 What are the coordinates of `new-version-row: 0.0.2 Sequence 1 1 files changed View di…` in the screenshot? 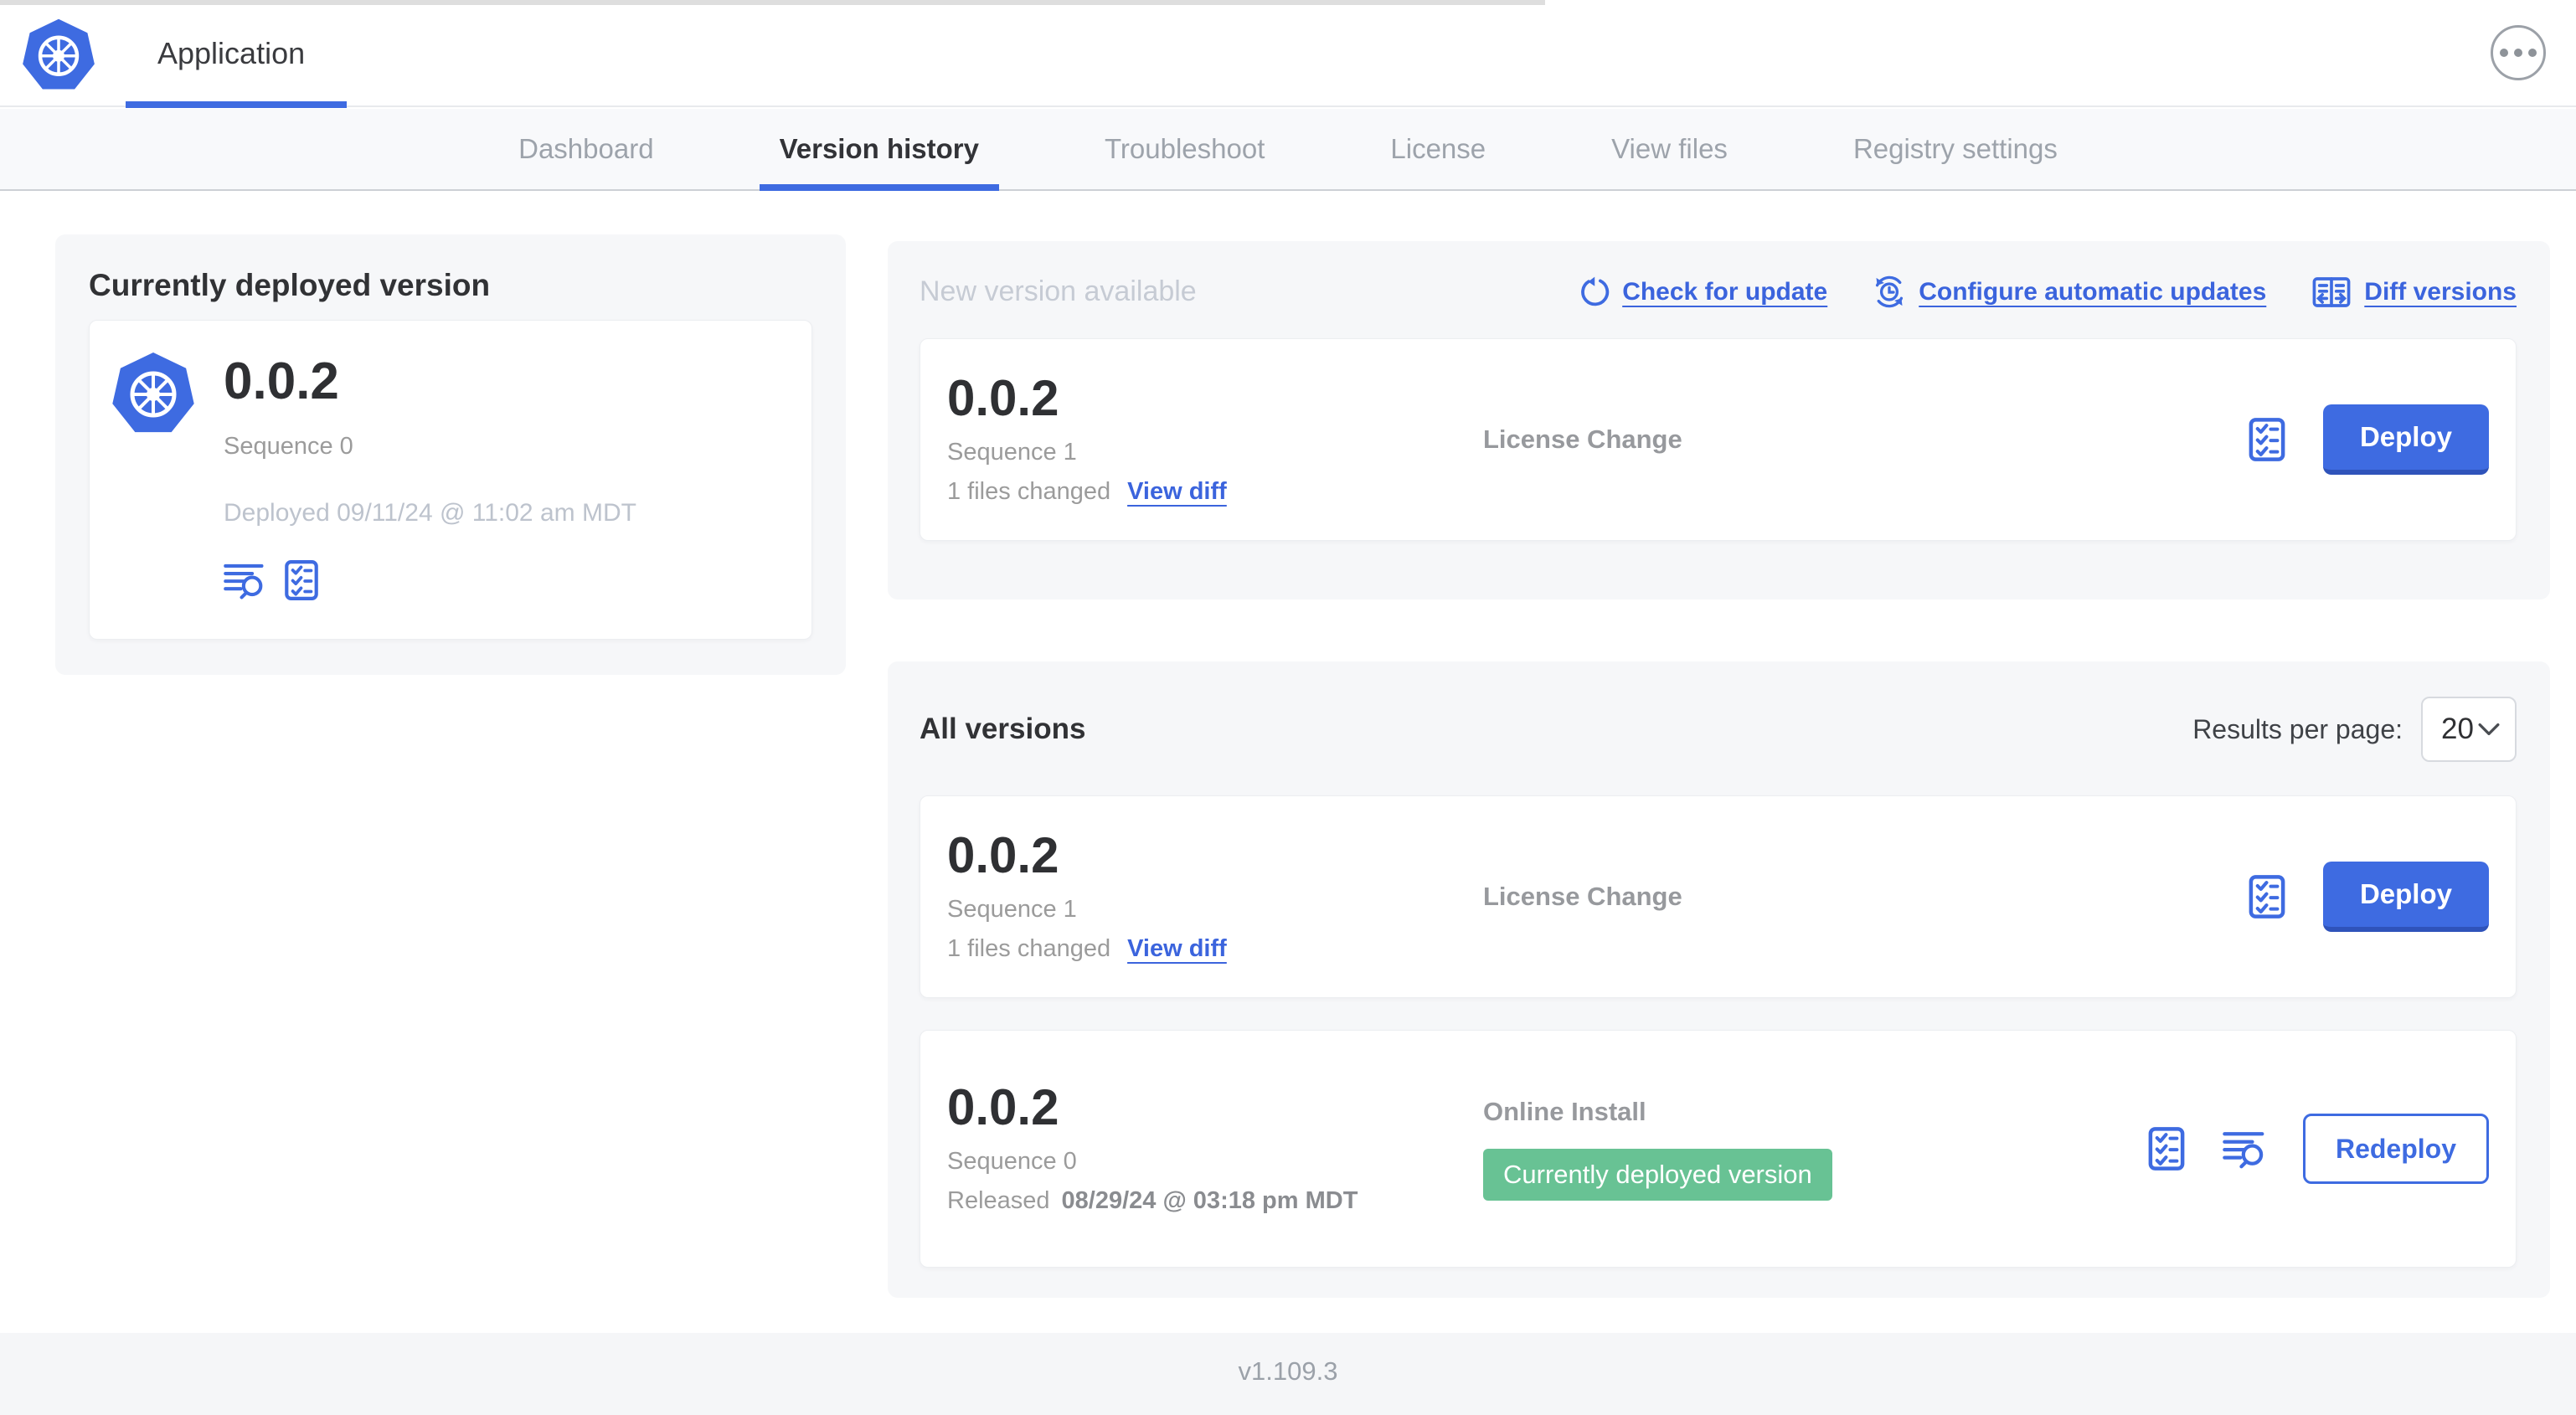 It's located at (1718, 439).